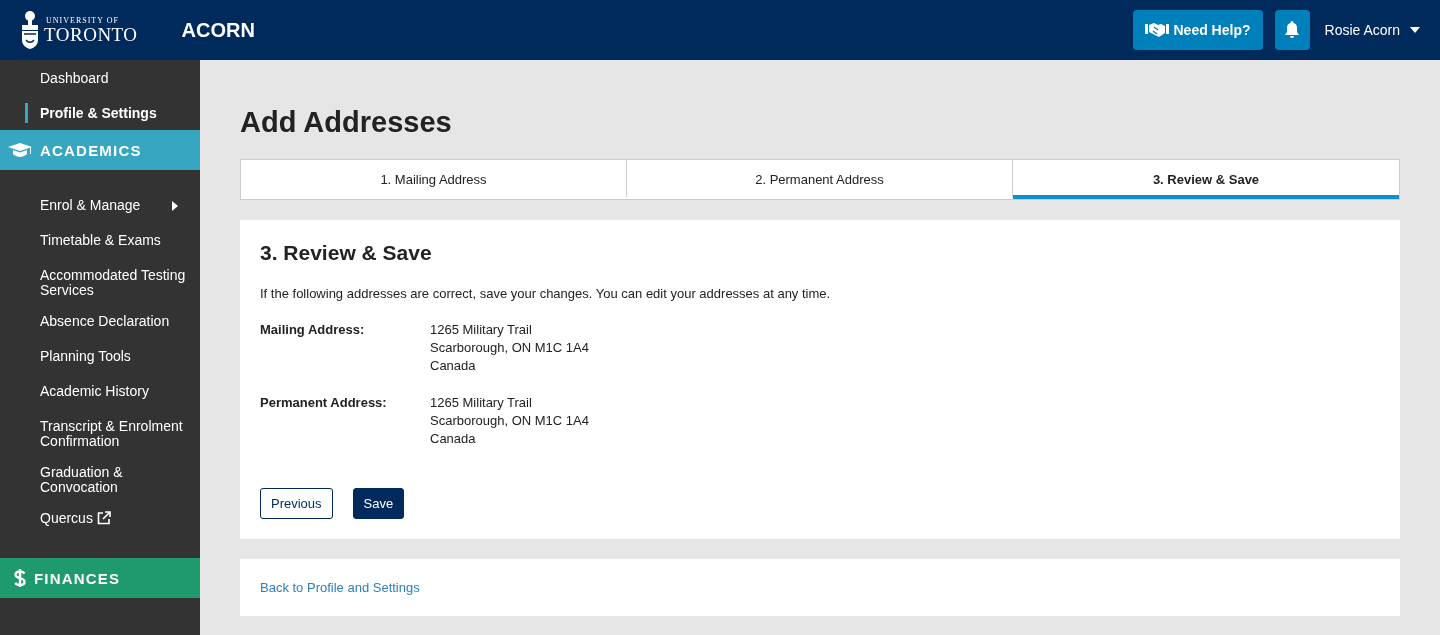  What do you see at coordinates (218, 30) in the screenshot?
I see `app-title: ACORN` at bounding box center [218, 30].